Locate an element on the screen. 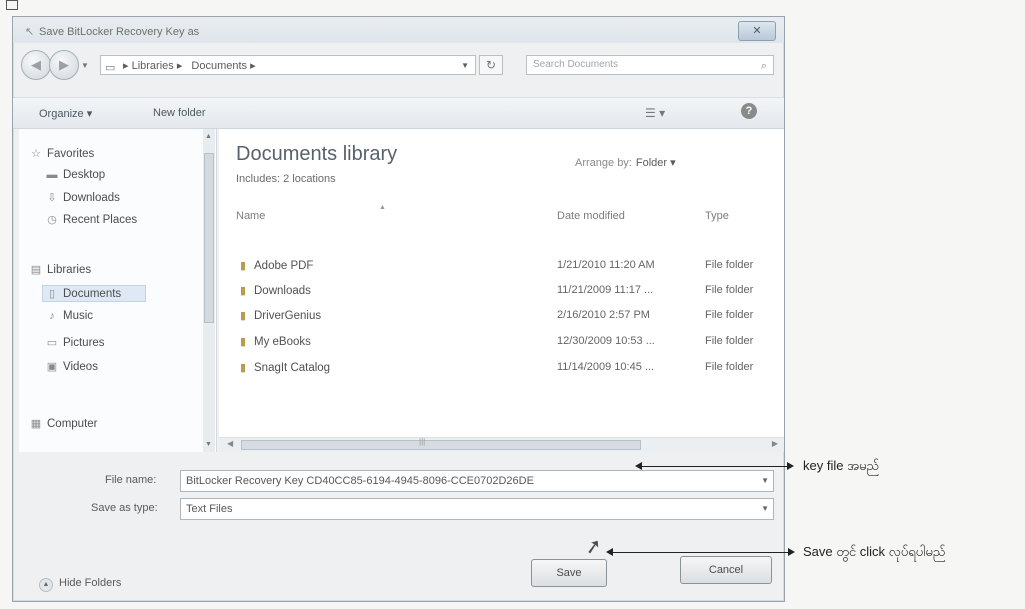 Image resolution: width=1025 pixels, height=609 pixels. breadcrumb-libraries: ▸ Libraries ▸ is located at coordinates (152, 66).